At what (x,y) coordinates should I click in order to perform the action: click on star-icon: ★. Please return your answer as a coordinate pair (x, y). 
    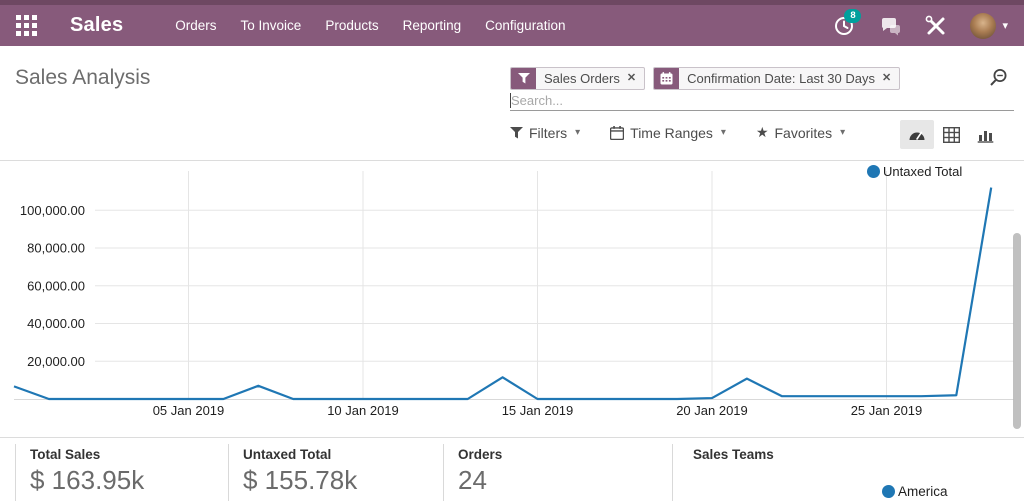
    Looking at the image, I should click on (762, 132).